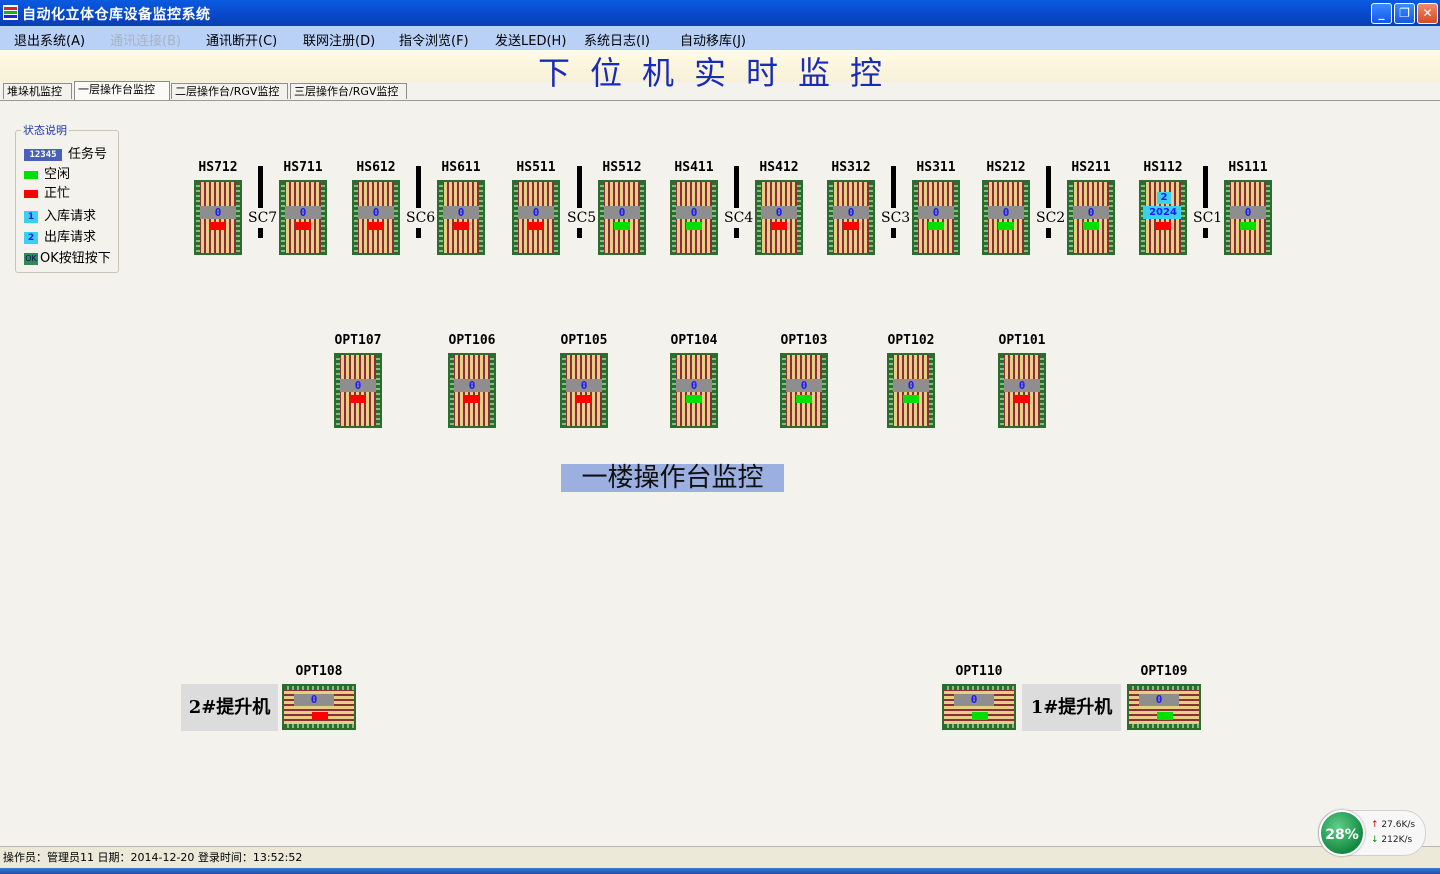 Image resolution: width=1440 pixels, height=874 pixels. I want to click on menu-exit: 退出系统(A), so click(49, 39).